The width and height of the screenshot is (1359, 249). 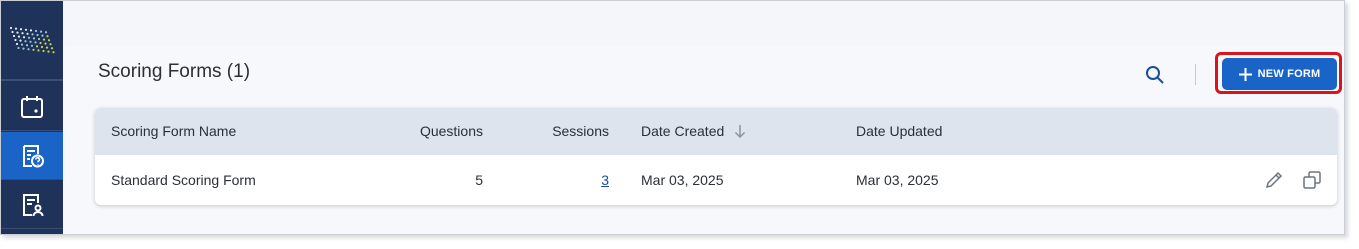 I want to click on pencil-icon, so click(x=1274, y=180).